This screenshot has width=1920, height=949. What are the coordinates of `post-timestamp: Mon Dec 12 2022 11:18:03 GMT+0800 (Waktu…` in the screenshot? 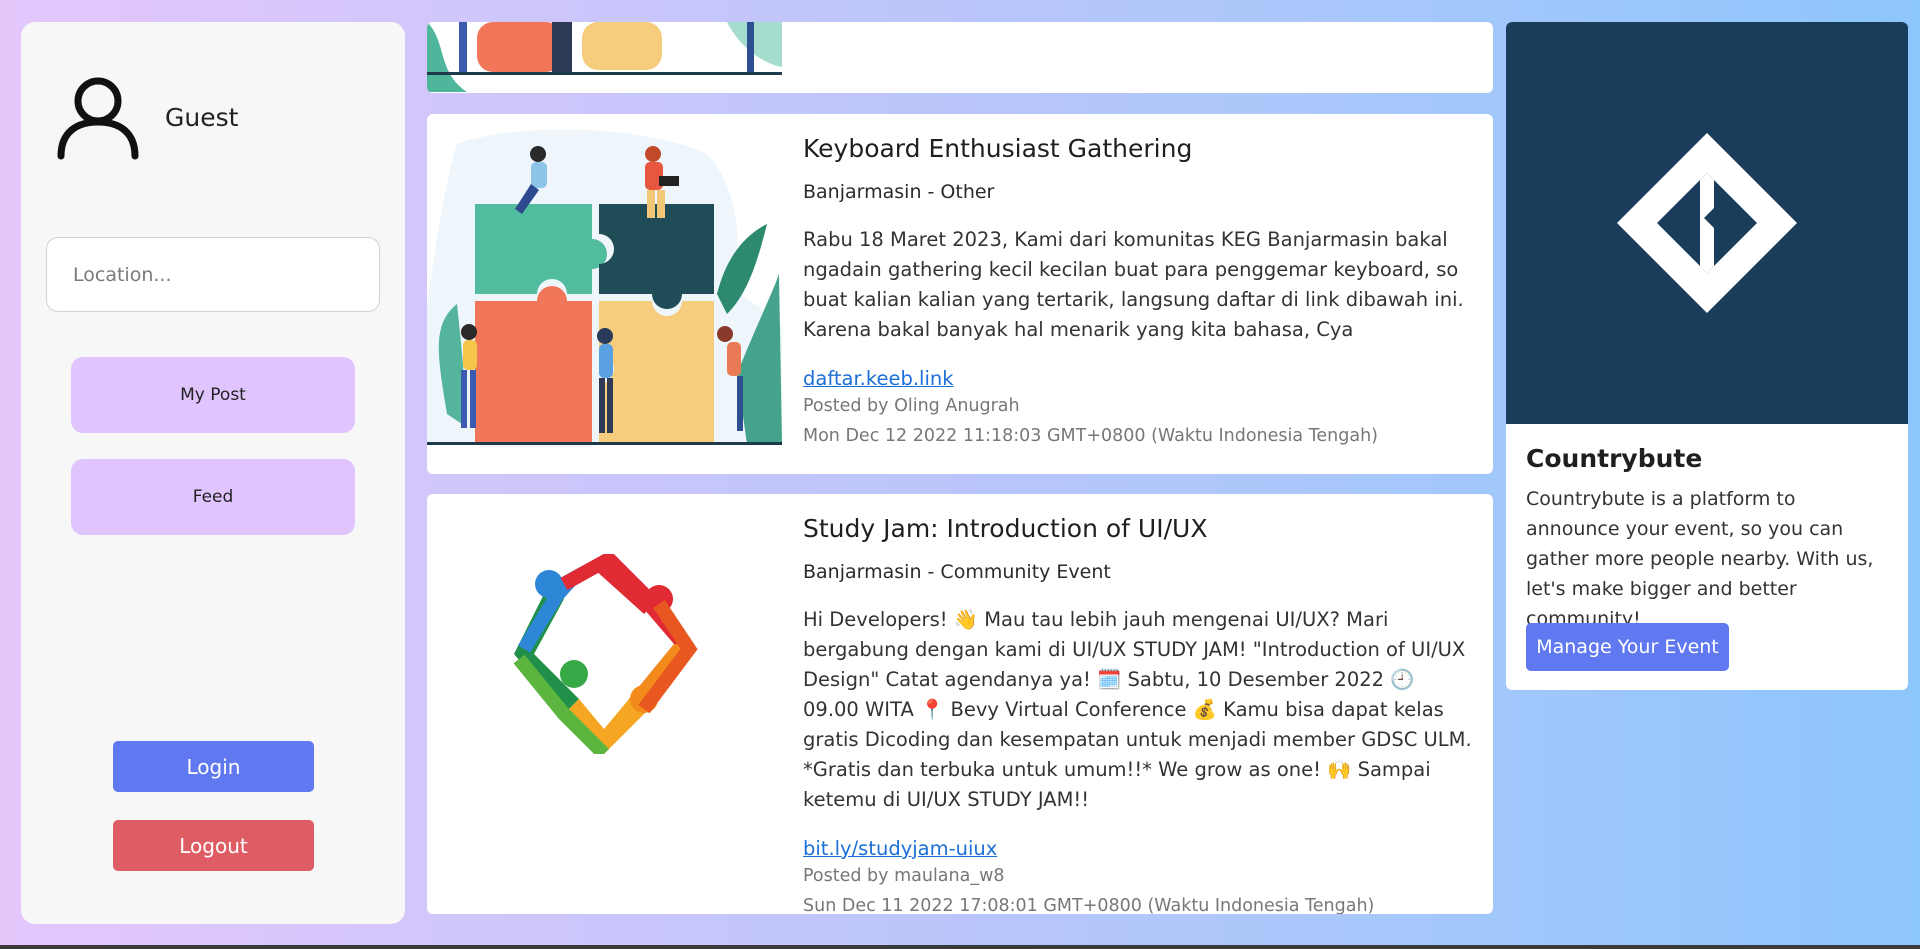 It's located at (1090, 436).